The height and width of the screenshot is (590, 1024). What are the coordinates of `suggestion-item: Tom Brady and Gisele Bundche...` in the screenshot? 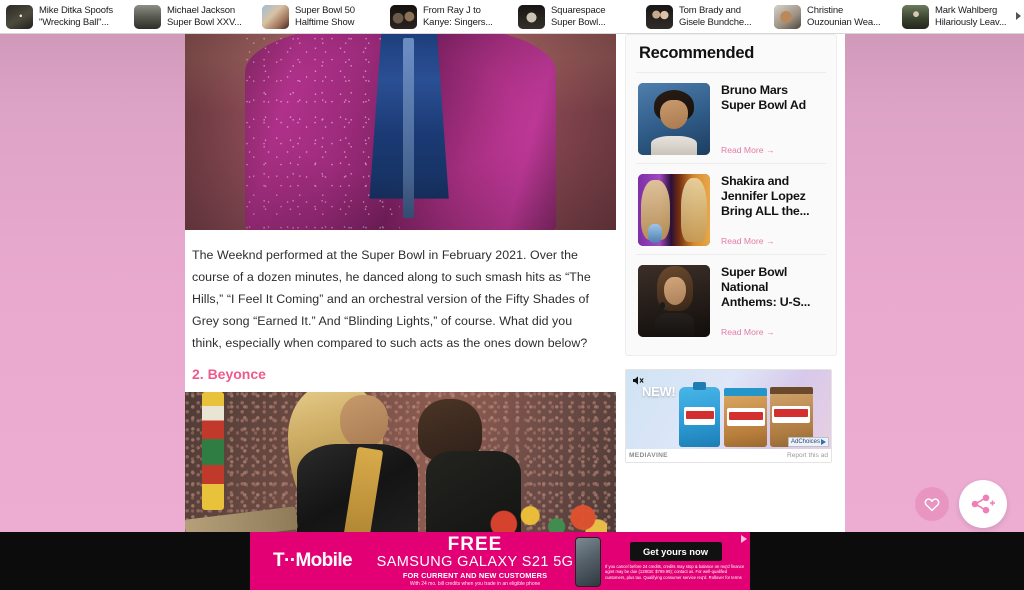 It's located at (704, 16).